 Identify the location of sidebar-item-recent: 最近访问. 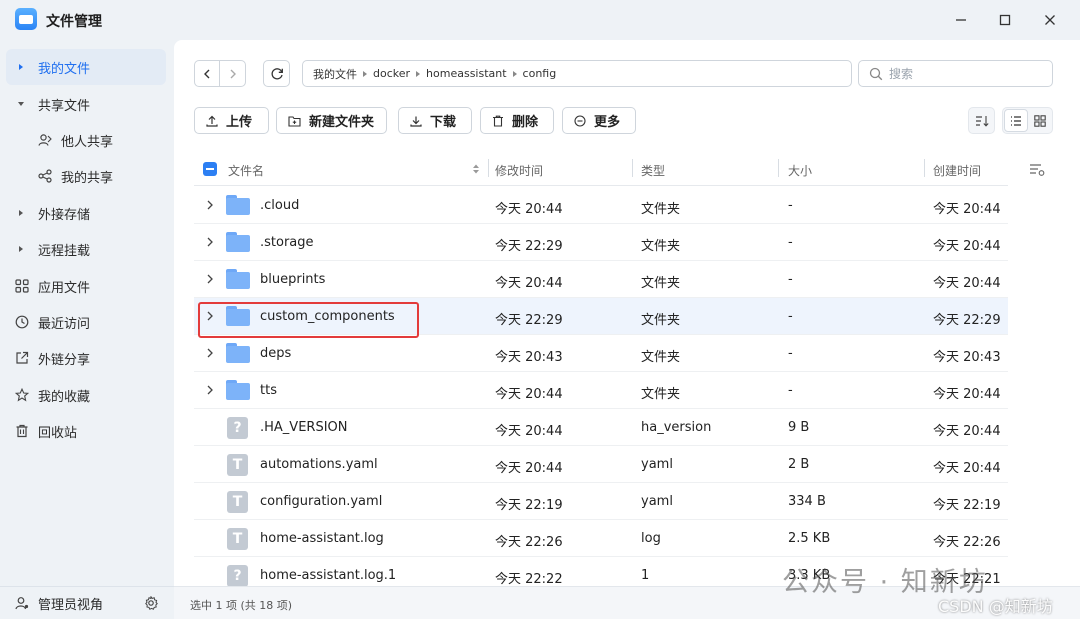
(86, 322).